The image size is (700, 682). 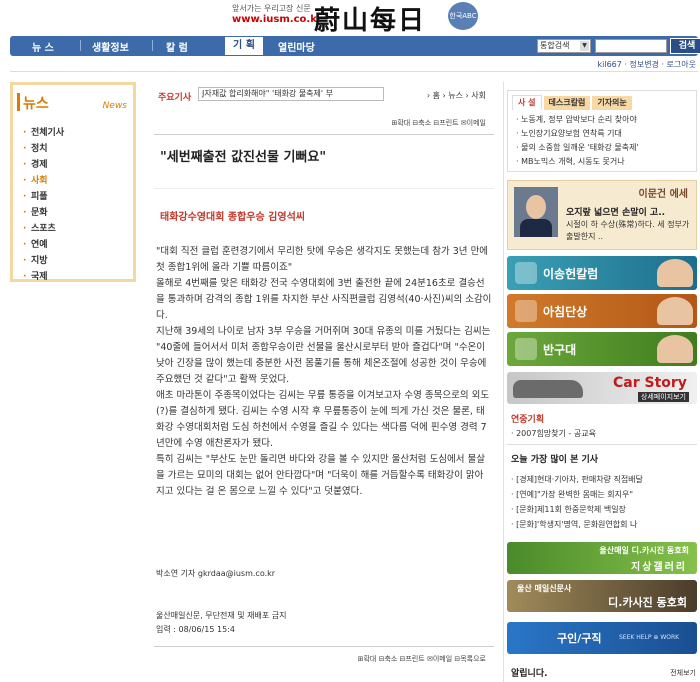 What do you see at coordinates (577, 524) in the screenshot?
I see `list-item: · [문화]'학생지'명역, 문화원연합회 나` at bounding box center [577, 524].